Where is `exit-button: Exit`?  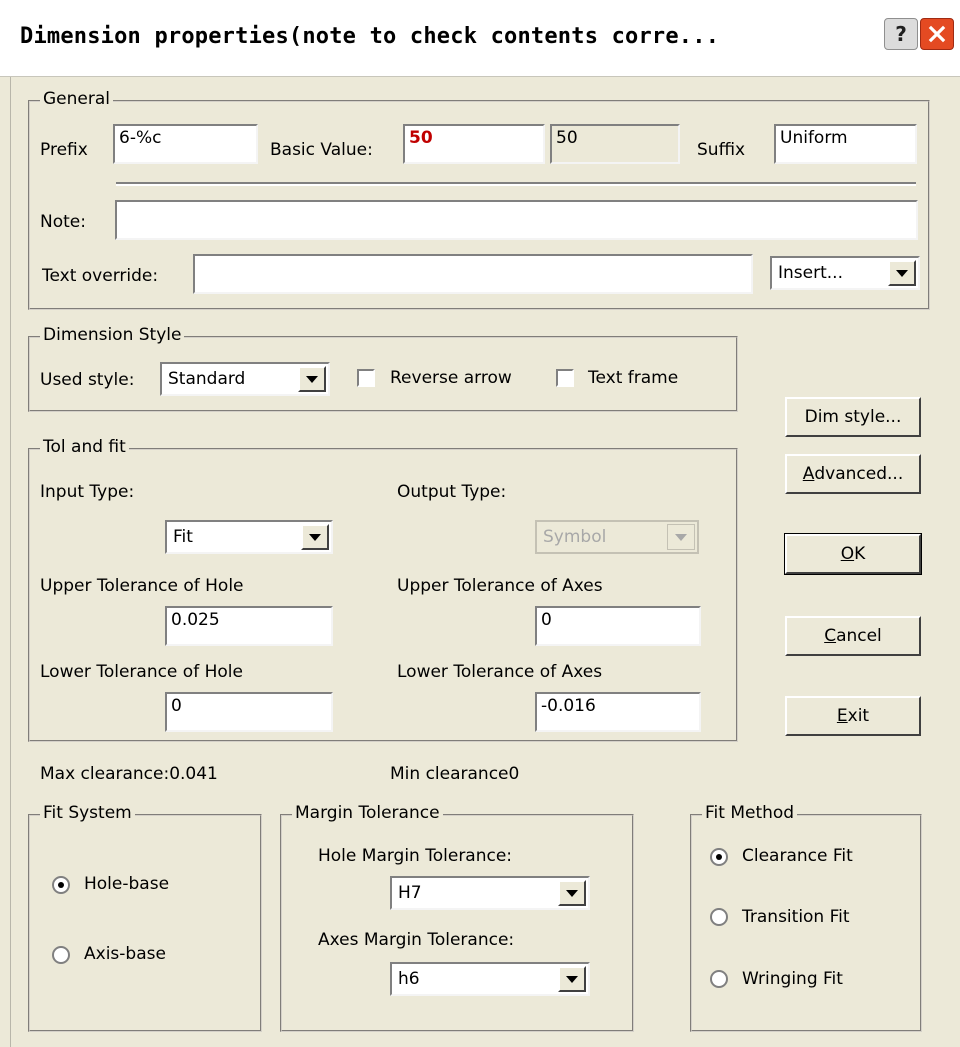
exit-button: Exit is located at coordinates (853, 716).